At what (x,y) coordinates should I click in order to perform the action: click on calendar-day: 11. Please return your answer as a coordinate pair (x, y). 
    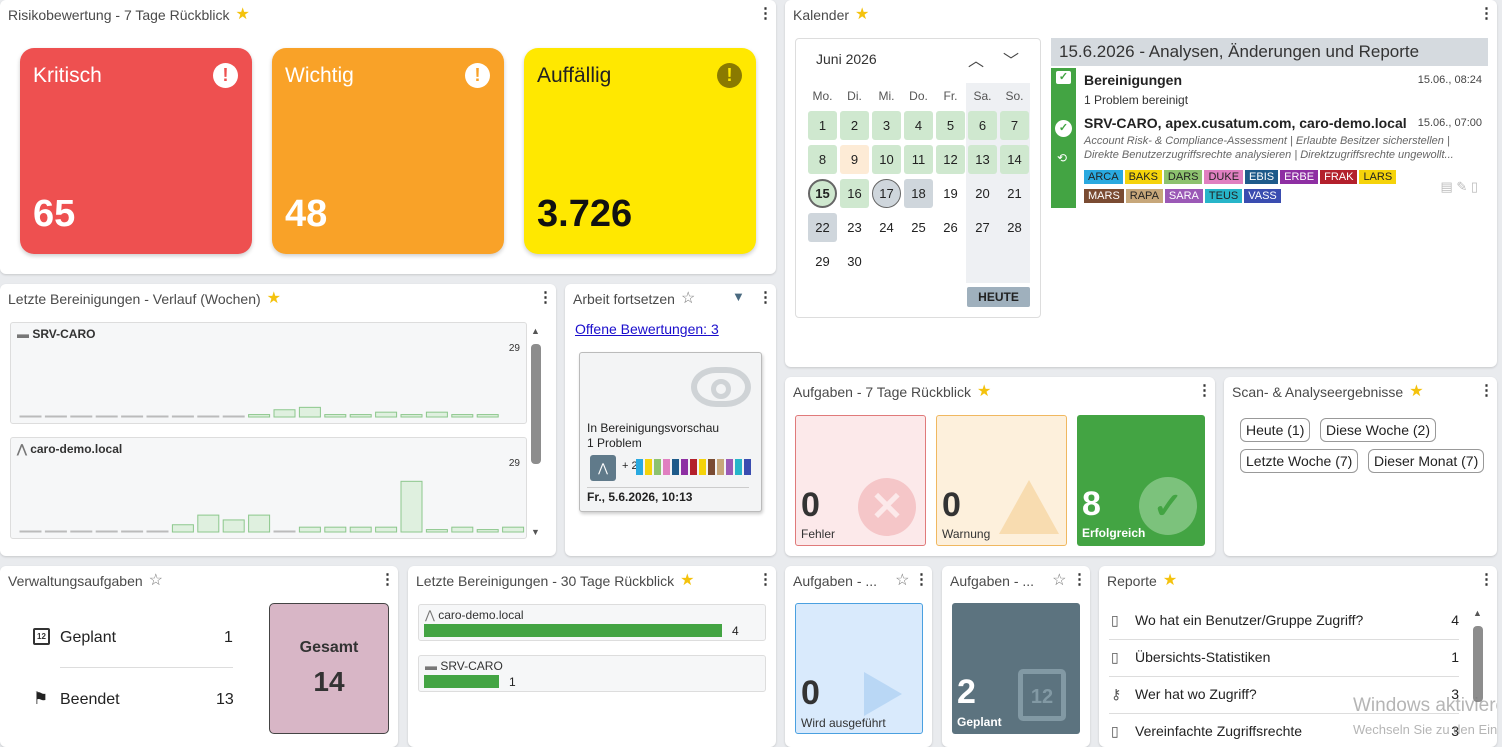
    Looking at the image, I should click on (918, 159).